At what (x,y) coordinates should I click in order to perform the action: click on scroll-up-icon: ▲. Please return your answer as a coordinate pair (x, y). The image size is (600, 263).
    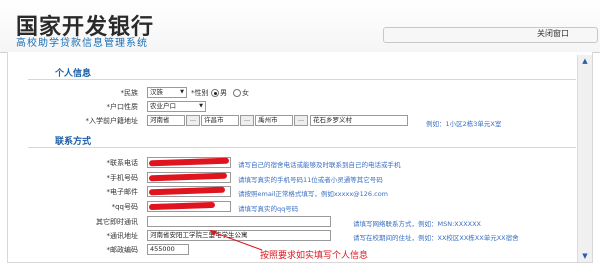
    Looking at the image, I should click on (585, 61).